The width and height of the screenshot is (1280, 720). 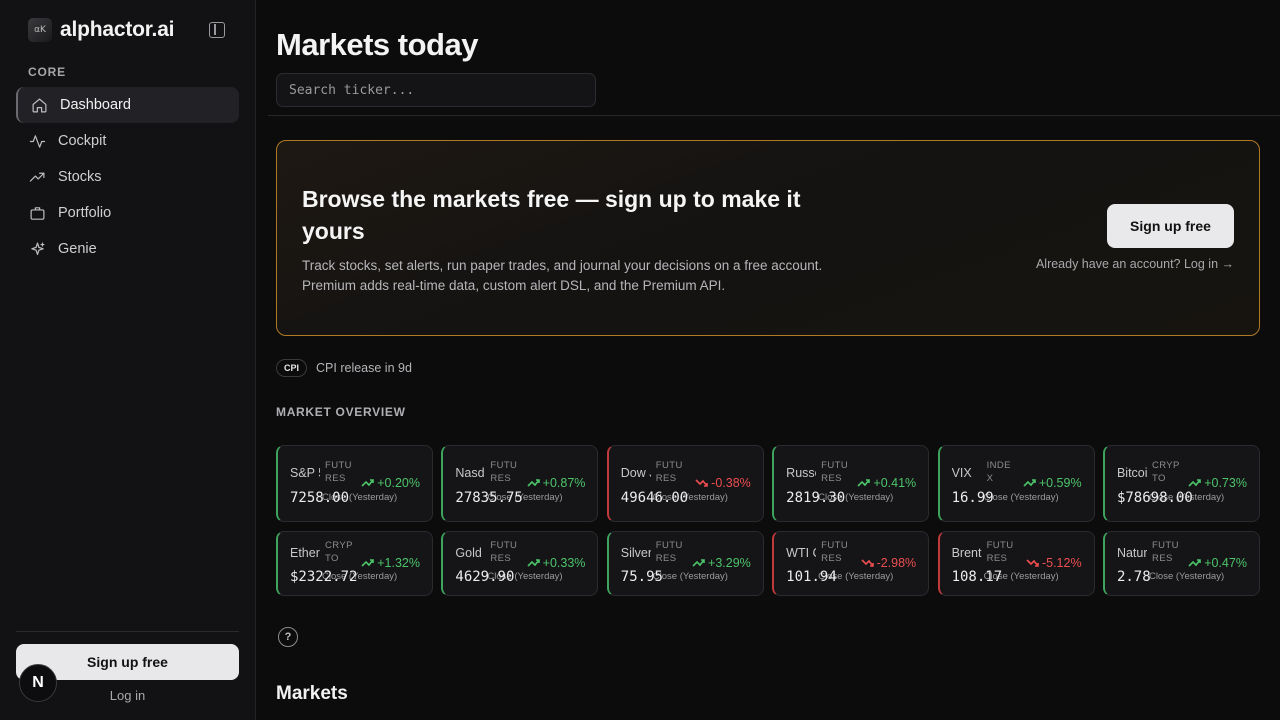 I want to click on card-change: +0.87%, so click(x=556, y=483).